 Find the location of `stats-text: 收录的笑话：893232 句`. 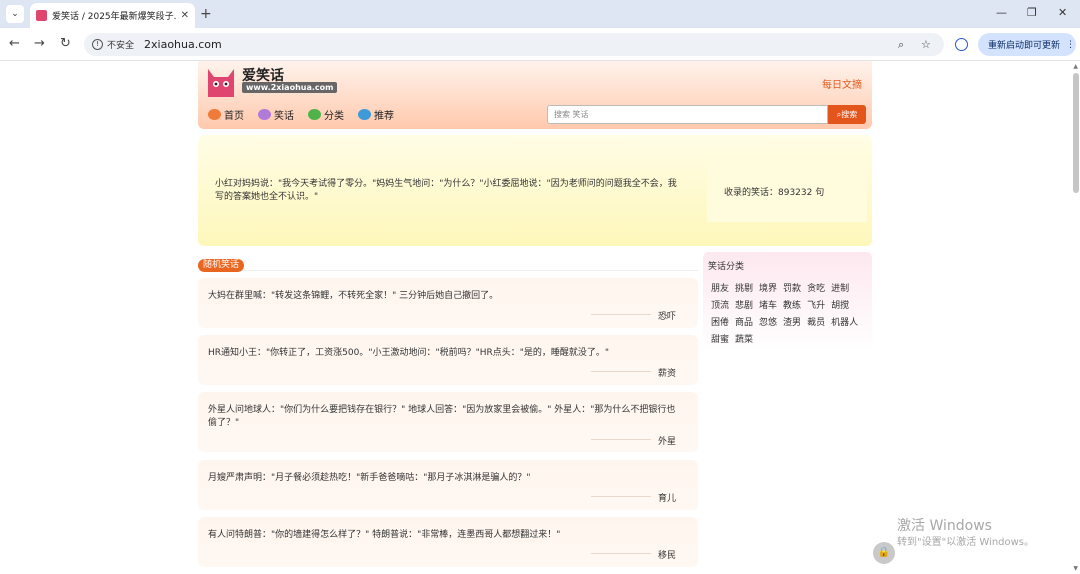

stats-text: 收录的笑话：893232 句 is located at coordinates (774, 193).